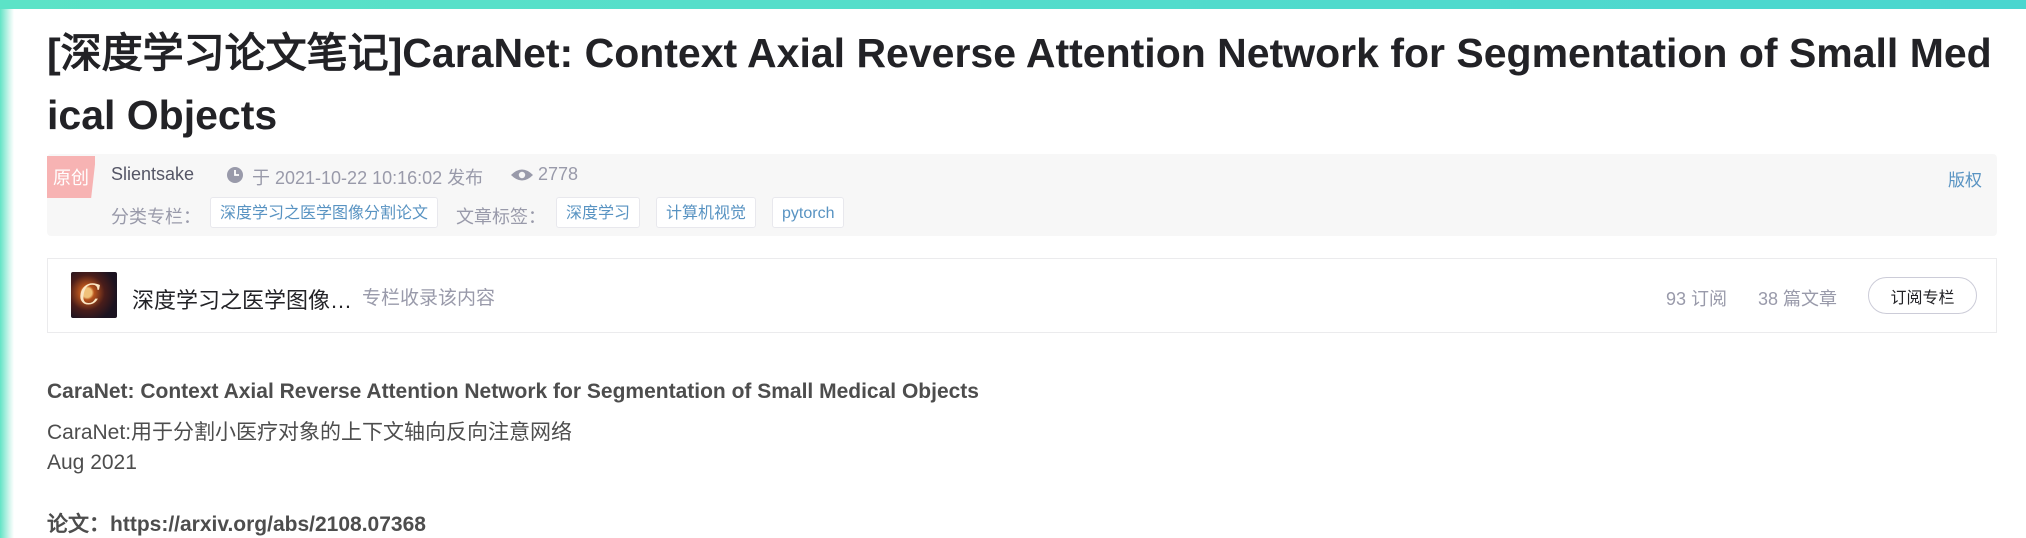  What do you see at coordinates (1697, 299) in the screenshot?
I see `subscriber-count: 93 订阅` at bounding box center [1697, 299].